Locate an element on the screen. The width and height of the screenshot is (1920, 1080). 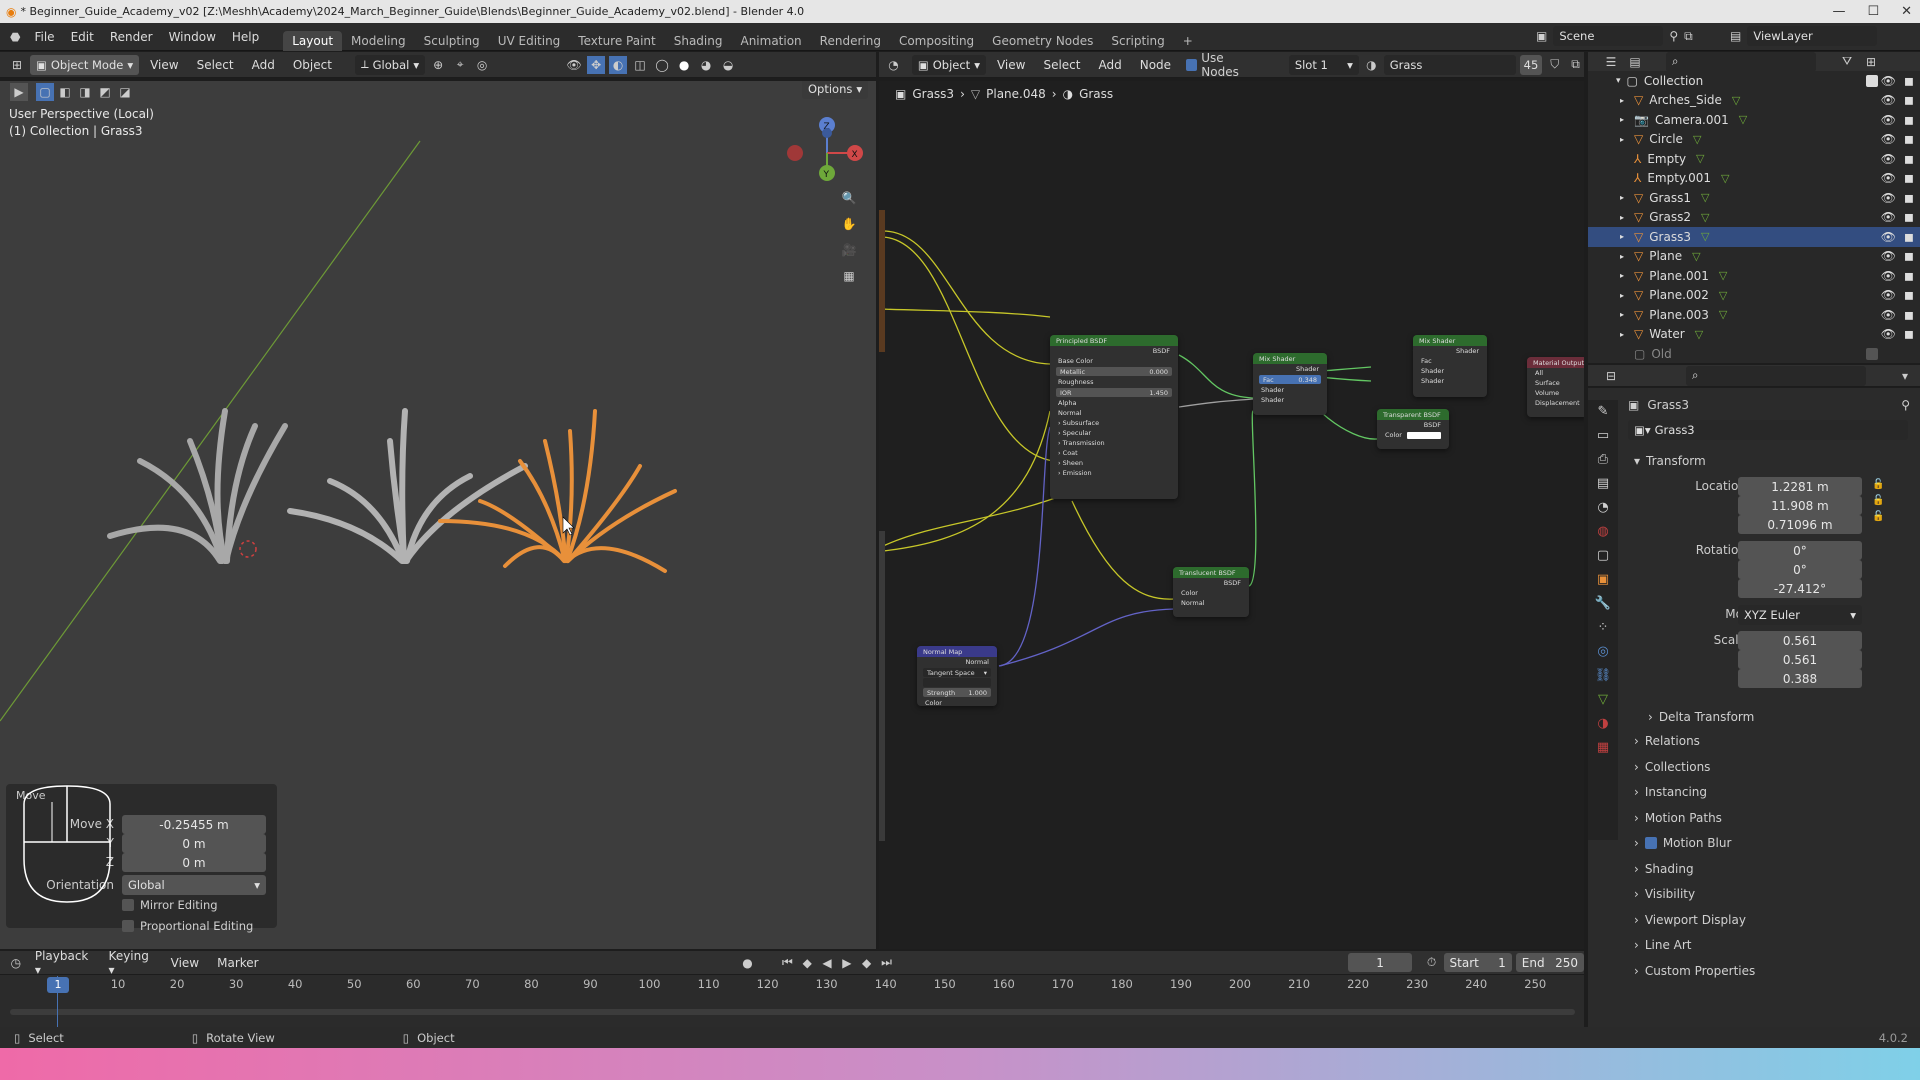
principled-subsurface: › Subsurface is located at coordinates (1114, 423).